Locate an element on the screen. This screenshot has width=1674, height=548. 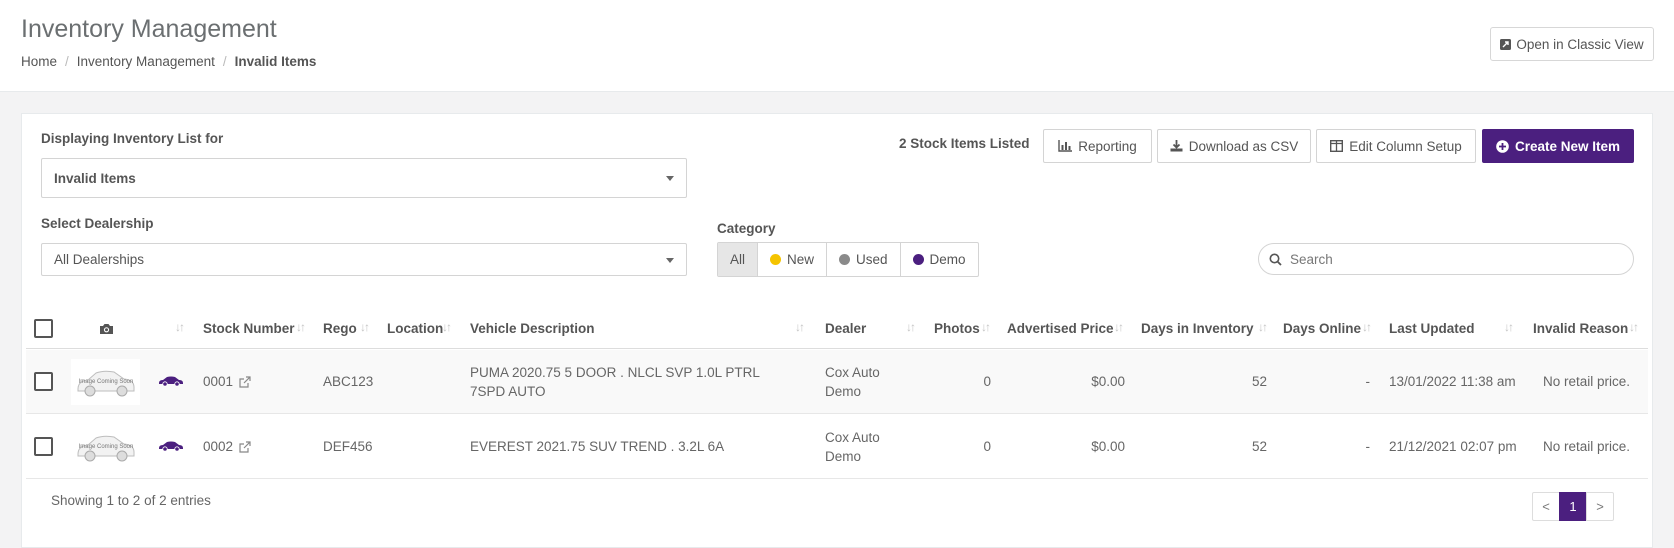
category-used-button: Used is located at coordinates (864, 259).